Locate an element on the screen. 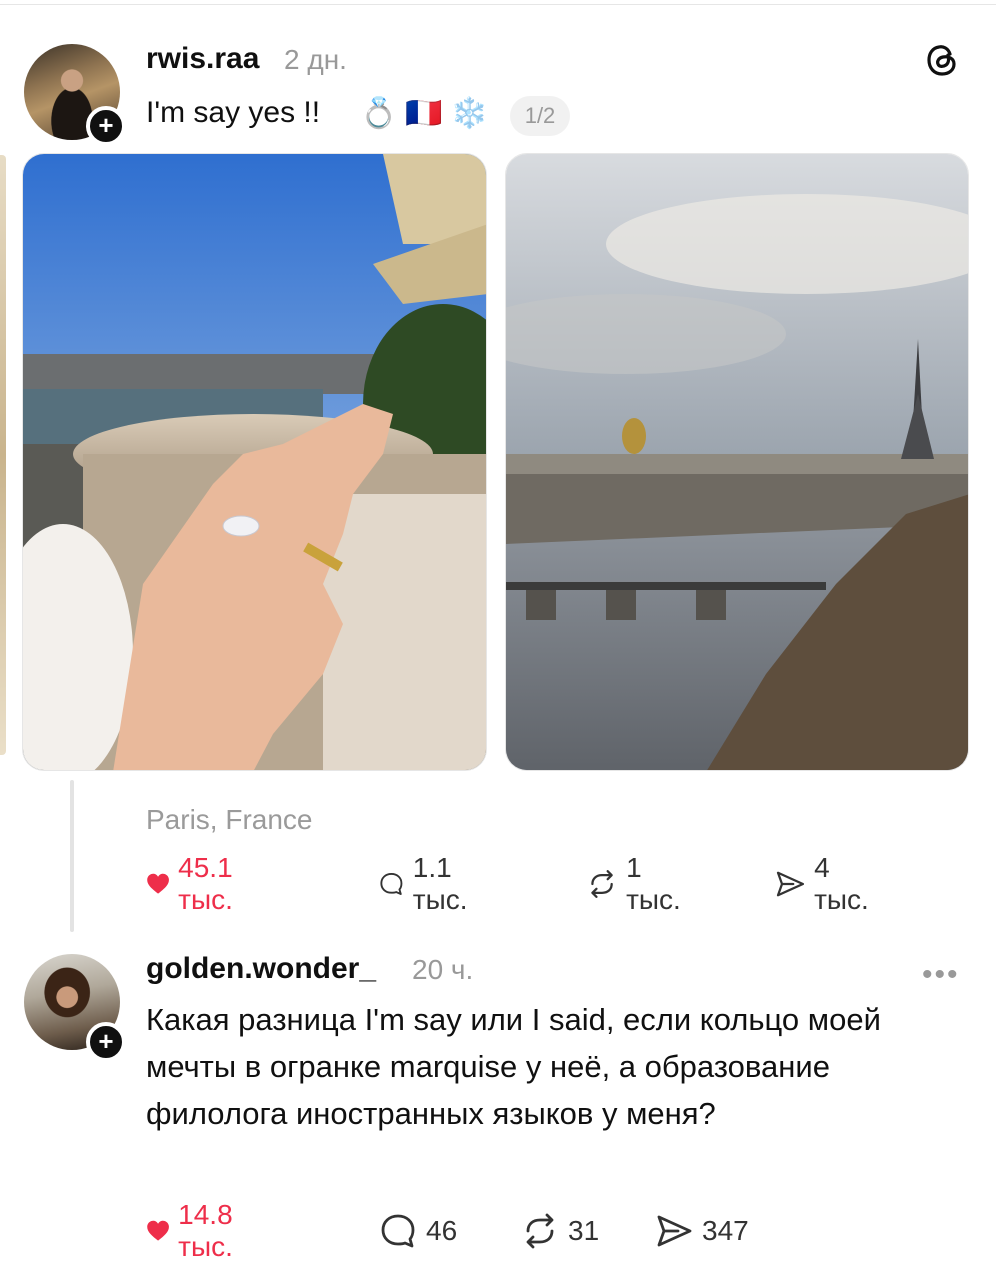 The width and height of the screenshot is (996, 1280). image-pager-badge: 1/2 is located at coordinates (540, 116).